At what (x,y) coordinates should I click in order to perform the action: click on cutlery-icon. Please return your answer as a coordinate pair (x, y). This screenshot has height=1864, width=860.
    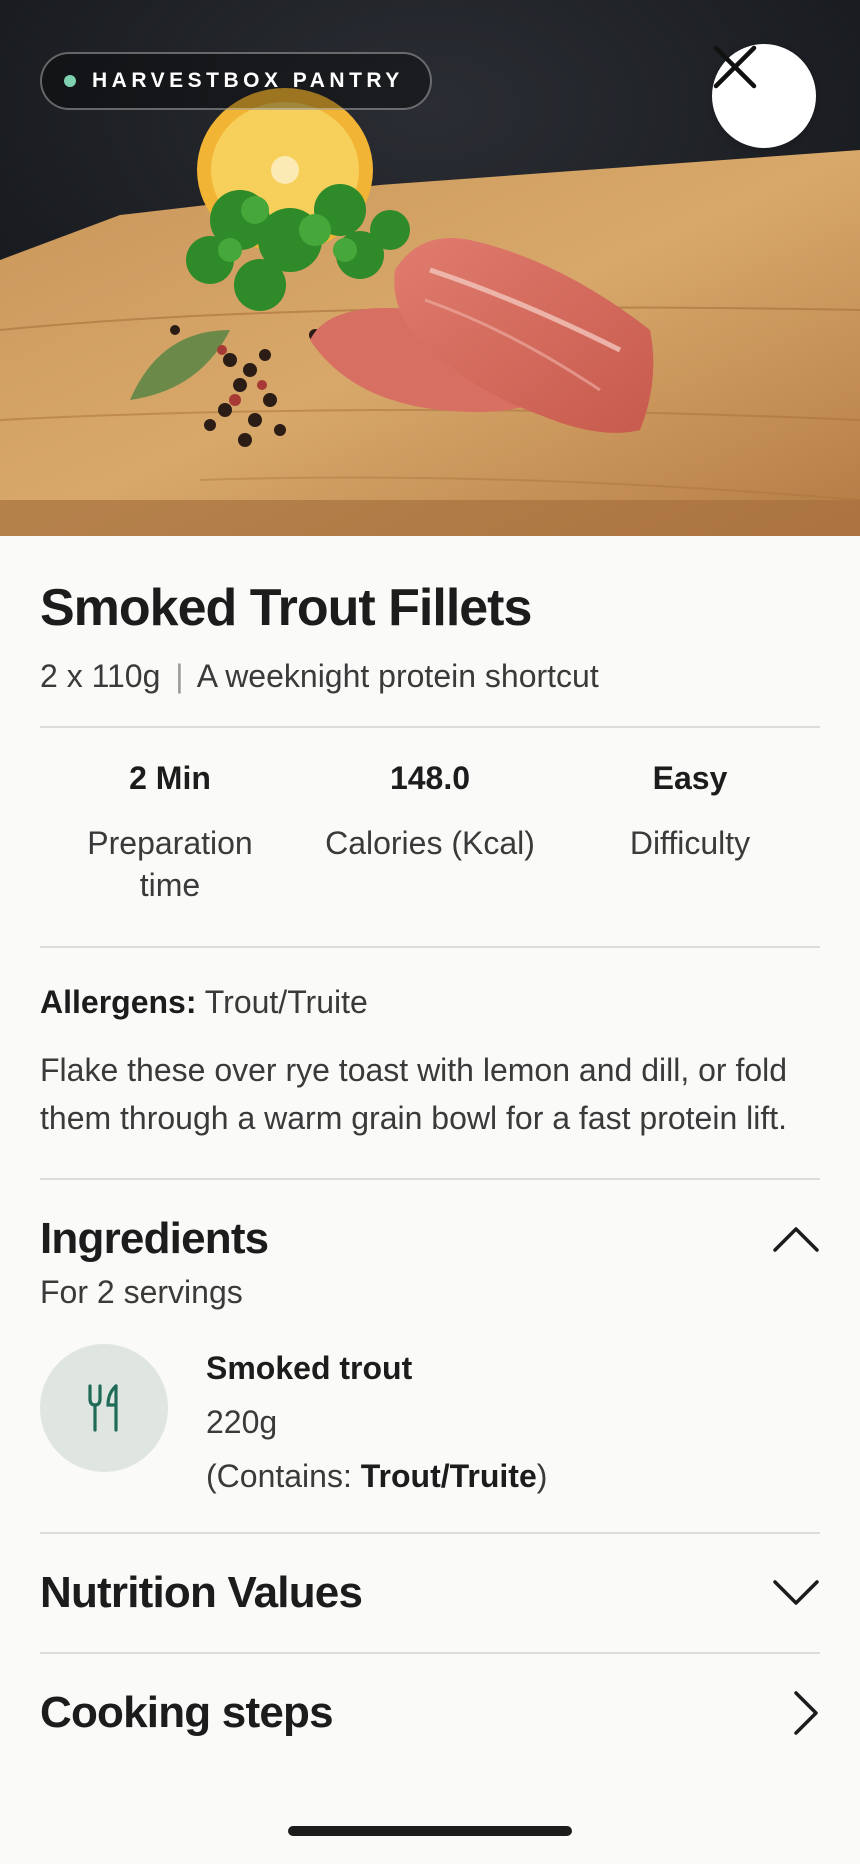
    Looking at the image, I should click on (103, 1408).